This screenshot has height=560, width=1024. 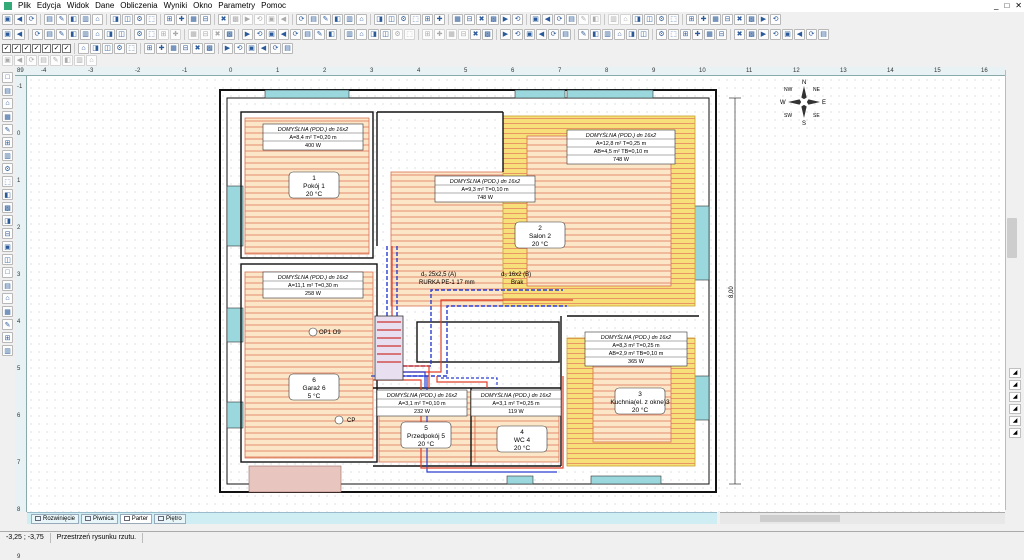 I want to click on side-tool-icon: ▣, so click(x=7, y=246).